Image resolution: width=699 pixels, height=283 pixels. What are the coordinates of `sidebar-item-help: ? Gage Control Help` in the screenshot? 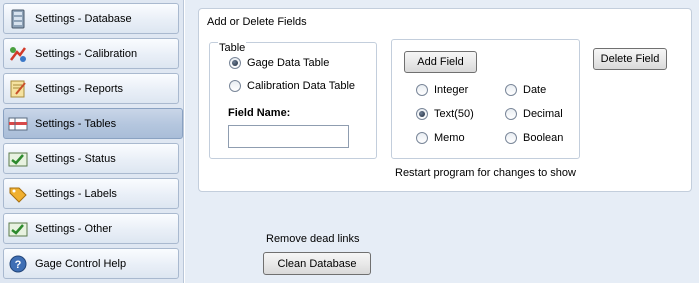 It's located at (91, 263).